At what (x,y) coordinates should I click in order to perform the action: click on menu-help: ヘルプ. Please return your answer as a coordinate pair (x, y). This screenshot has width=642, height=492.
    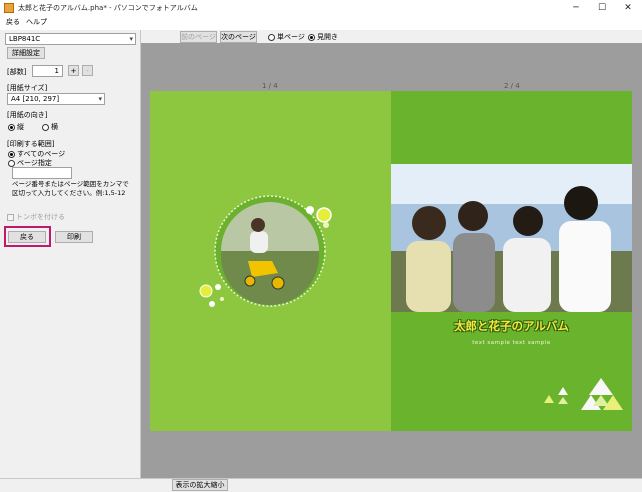
    Looking at the image, I should click on (36, 22).